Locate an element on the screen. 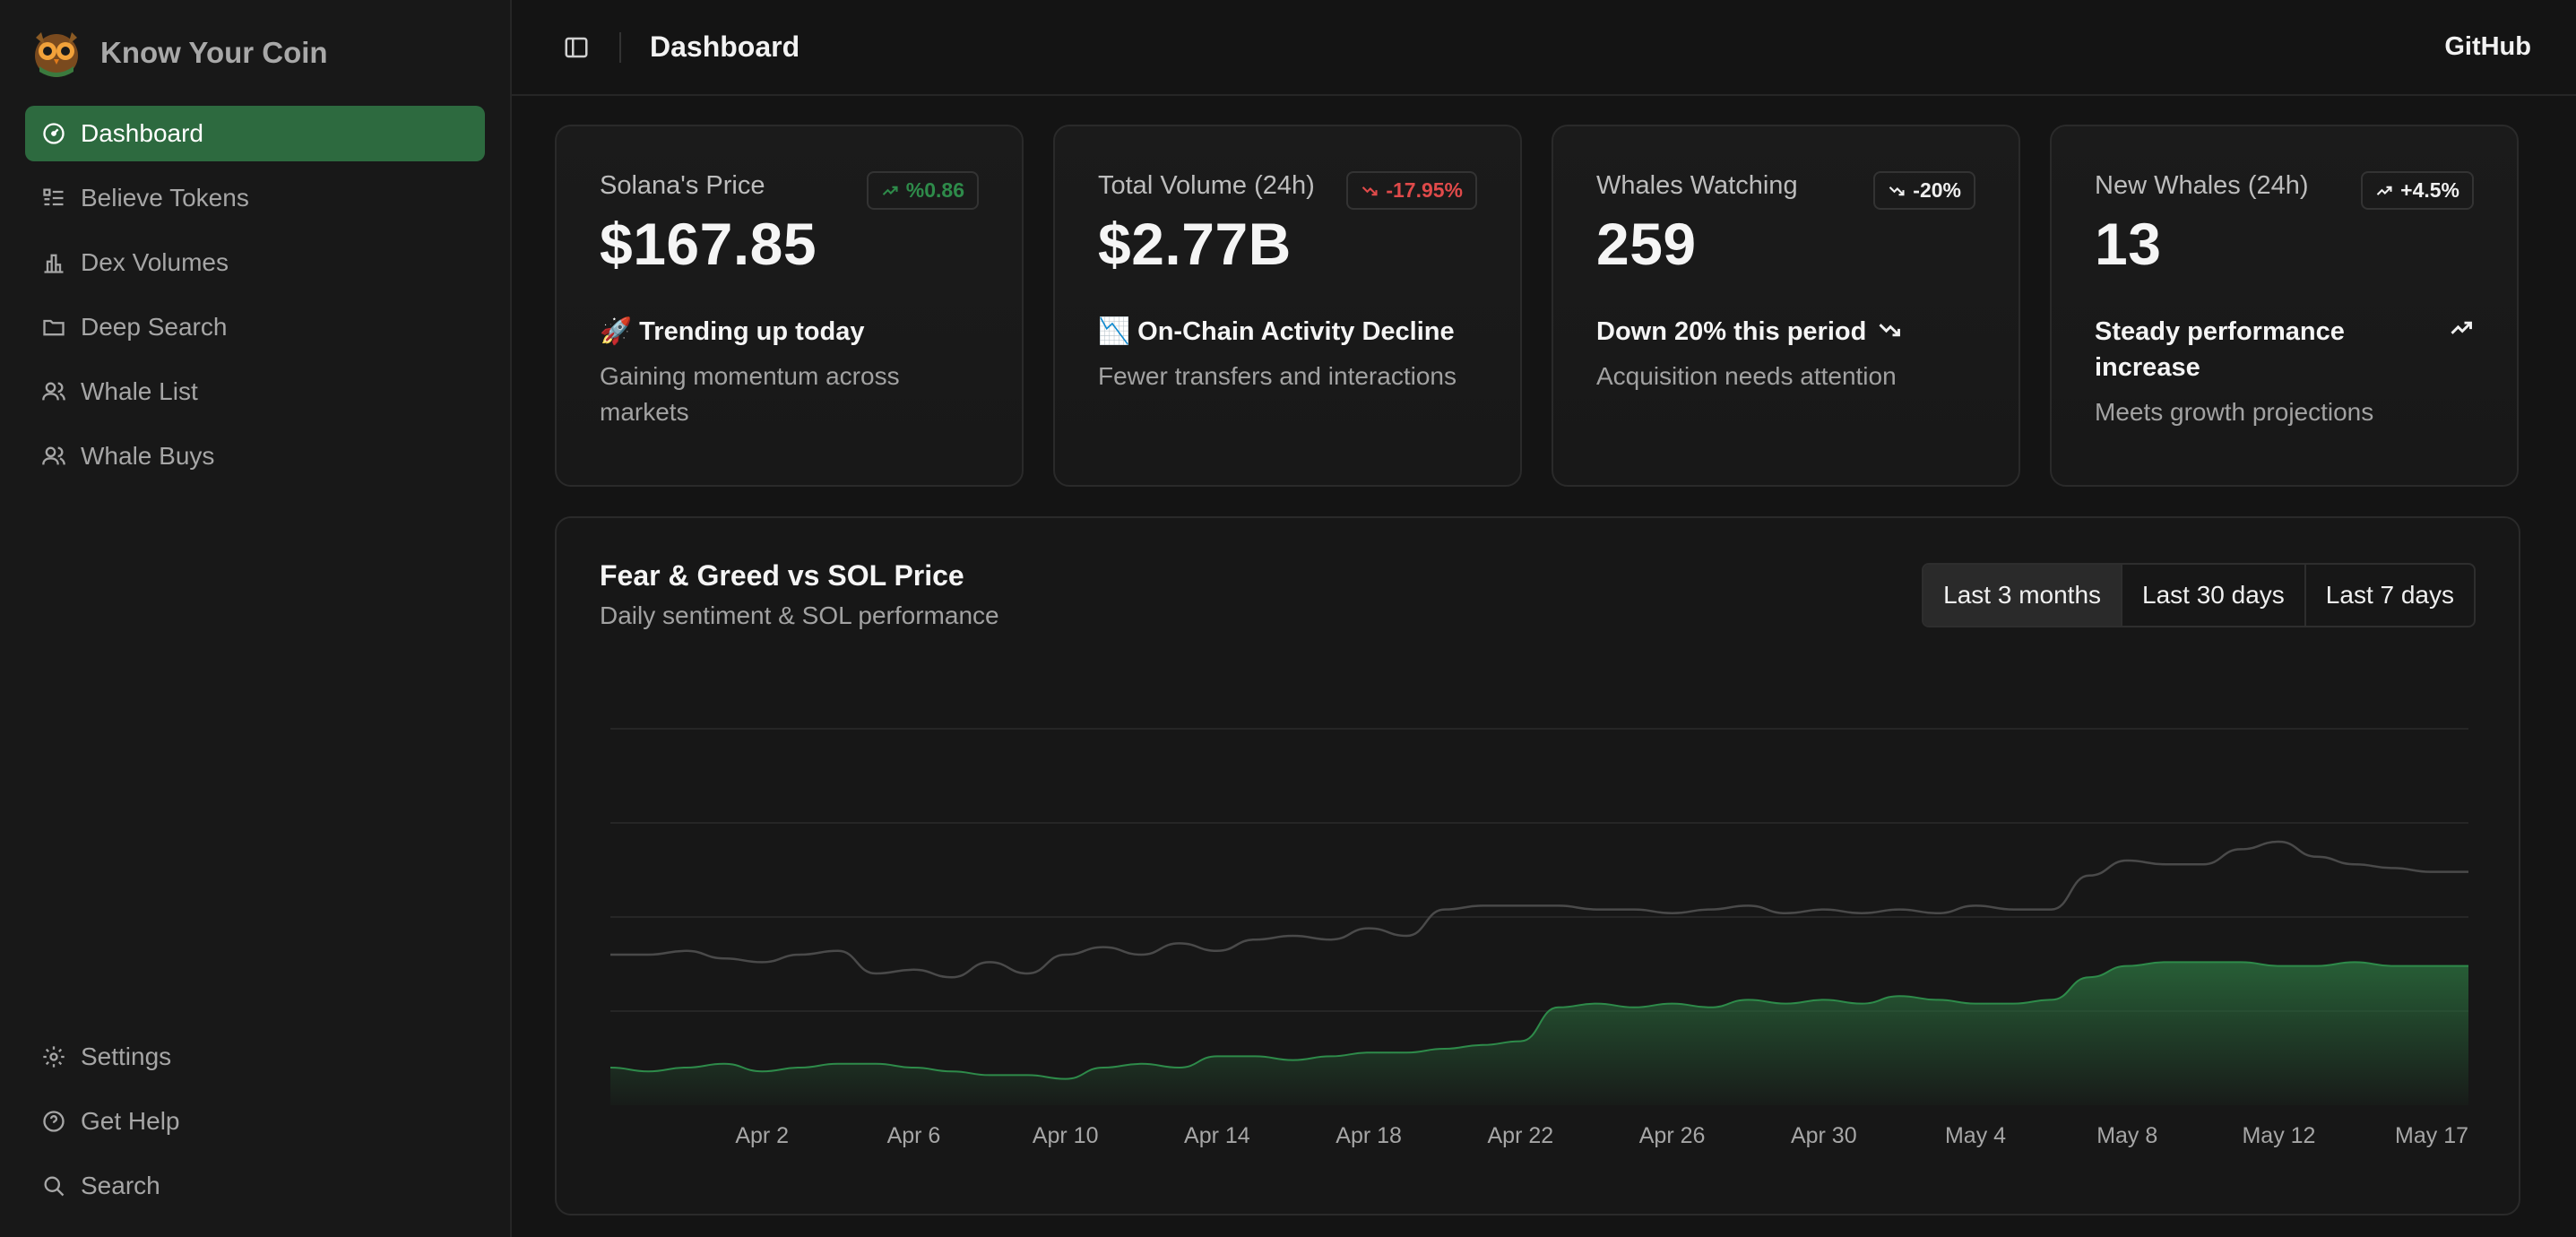 The width and height of the screenshot is (2576, 1237). stat-card-headline: 🚀 Trending up today is located at coordinates (789, 332).